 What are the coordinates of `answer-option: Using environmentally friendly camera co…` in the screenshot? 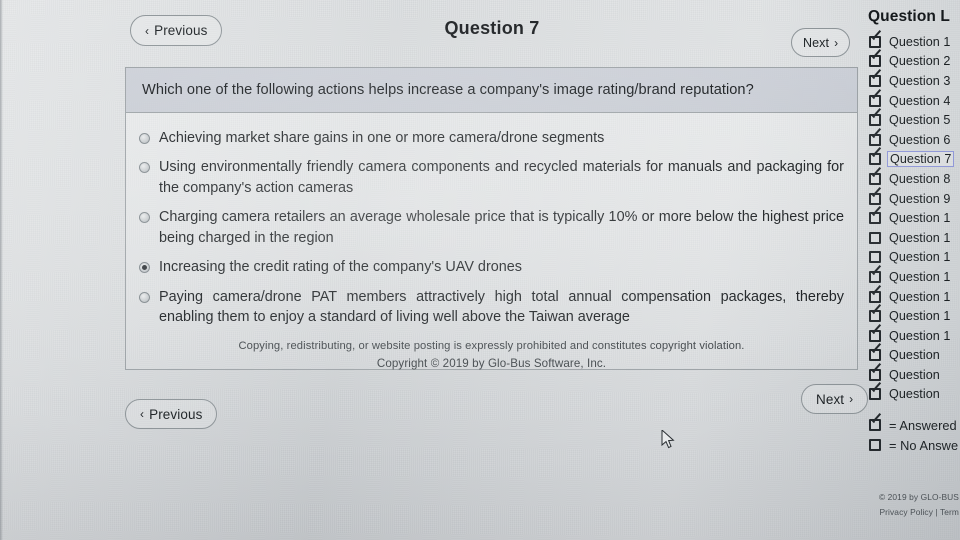 It's located at (491, 177).